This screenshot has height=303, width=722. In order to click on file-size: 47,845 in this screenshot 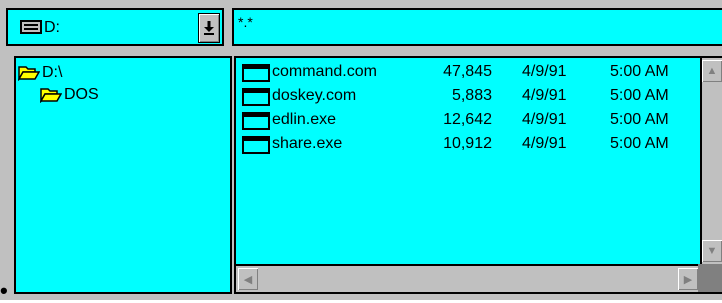, I will do `click(467, 71)`.